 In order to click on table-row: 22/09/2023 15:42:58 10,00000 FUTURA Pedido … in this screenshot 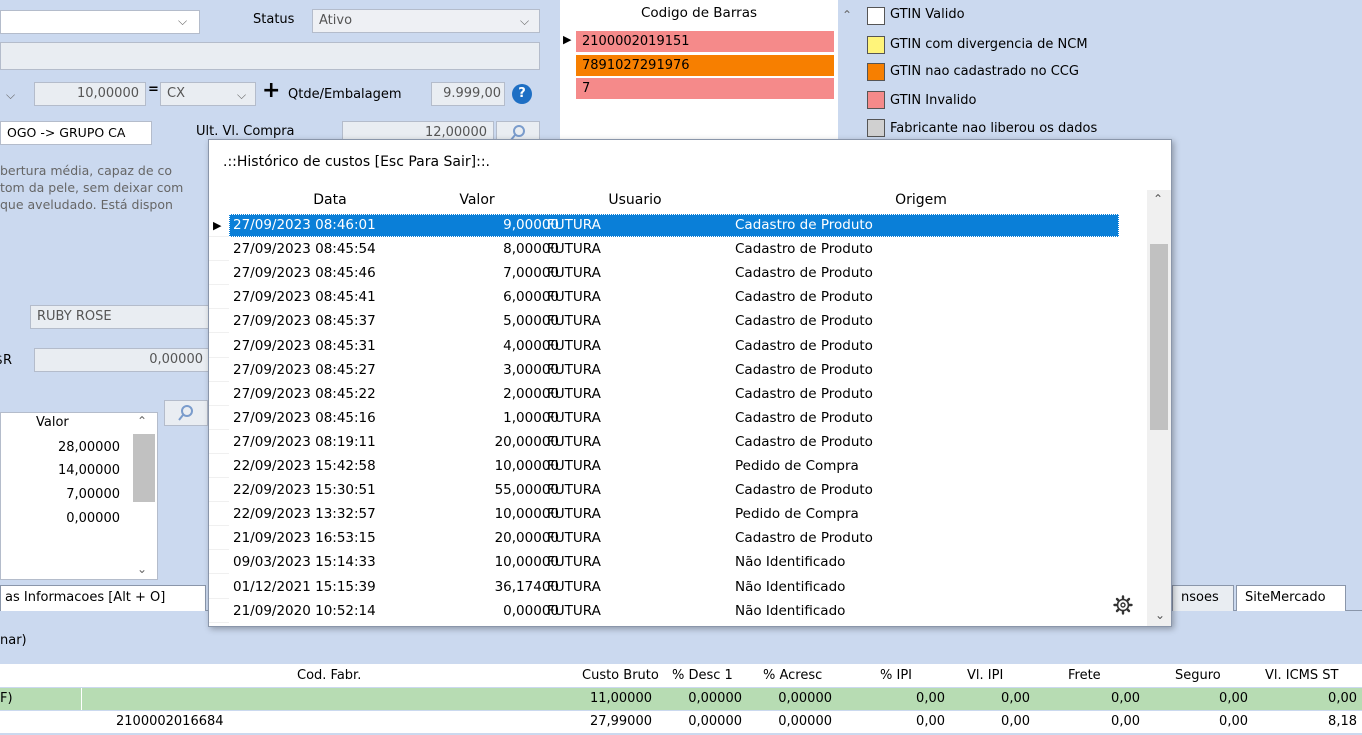, I will do `click(679, 466)`.